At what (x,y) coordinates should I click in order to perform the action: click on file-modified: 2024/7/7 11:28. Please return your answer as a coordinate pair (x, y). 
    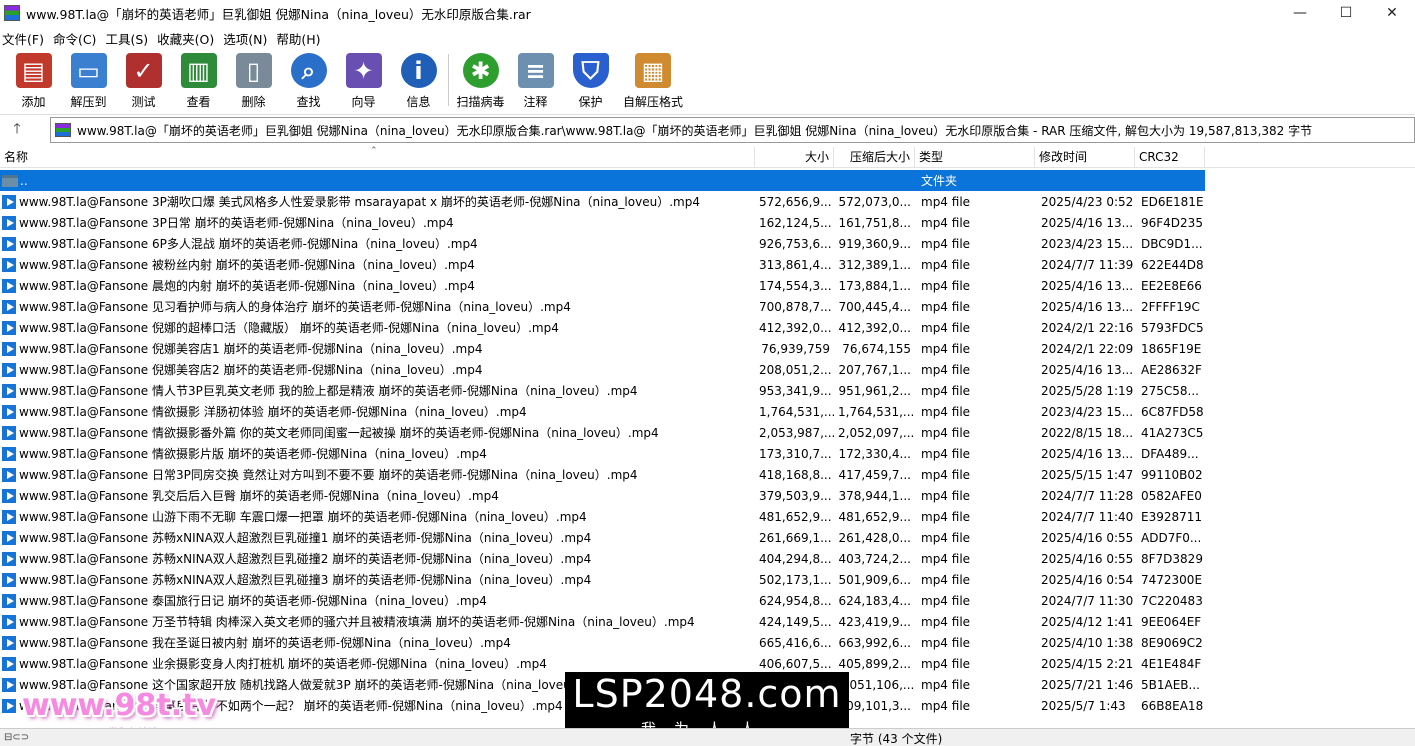
    Looking at the image, I should click on (1087, 495).